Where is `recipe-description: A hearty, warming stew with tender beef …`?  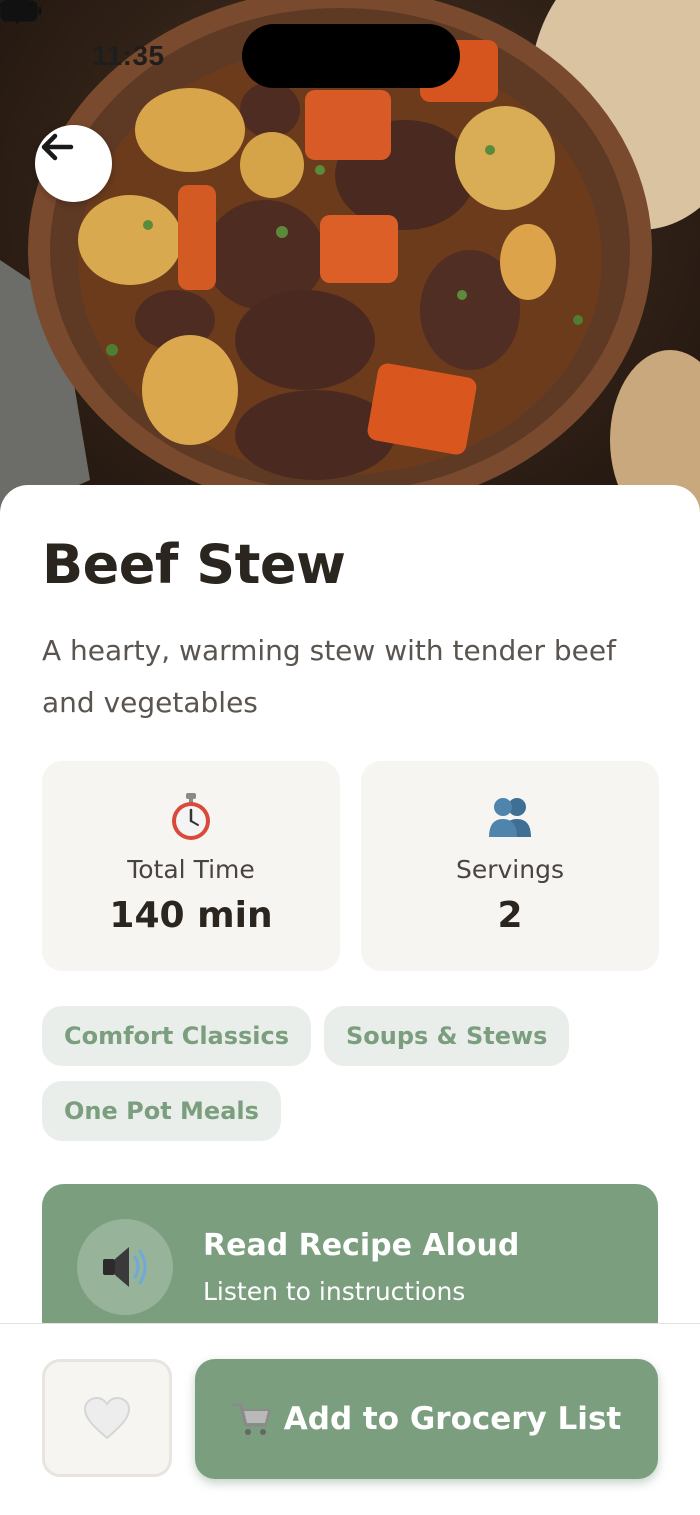
recipe-description: A hearty, warming stew with tender beef … is located at coordinates (329, 676).